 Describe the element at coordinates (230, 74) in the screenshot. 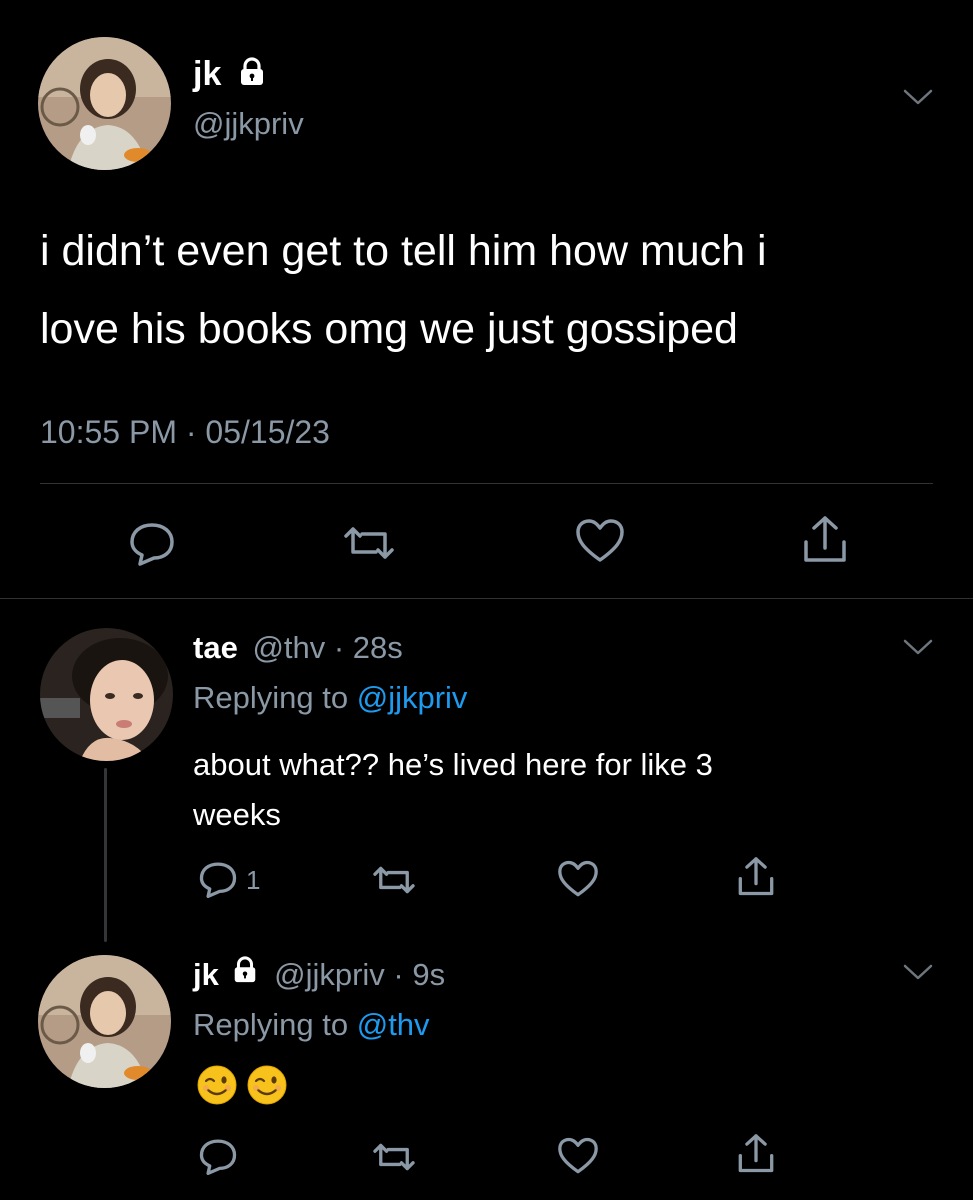

I see `main-tweet-header: jk` at that location.